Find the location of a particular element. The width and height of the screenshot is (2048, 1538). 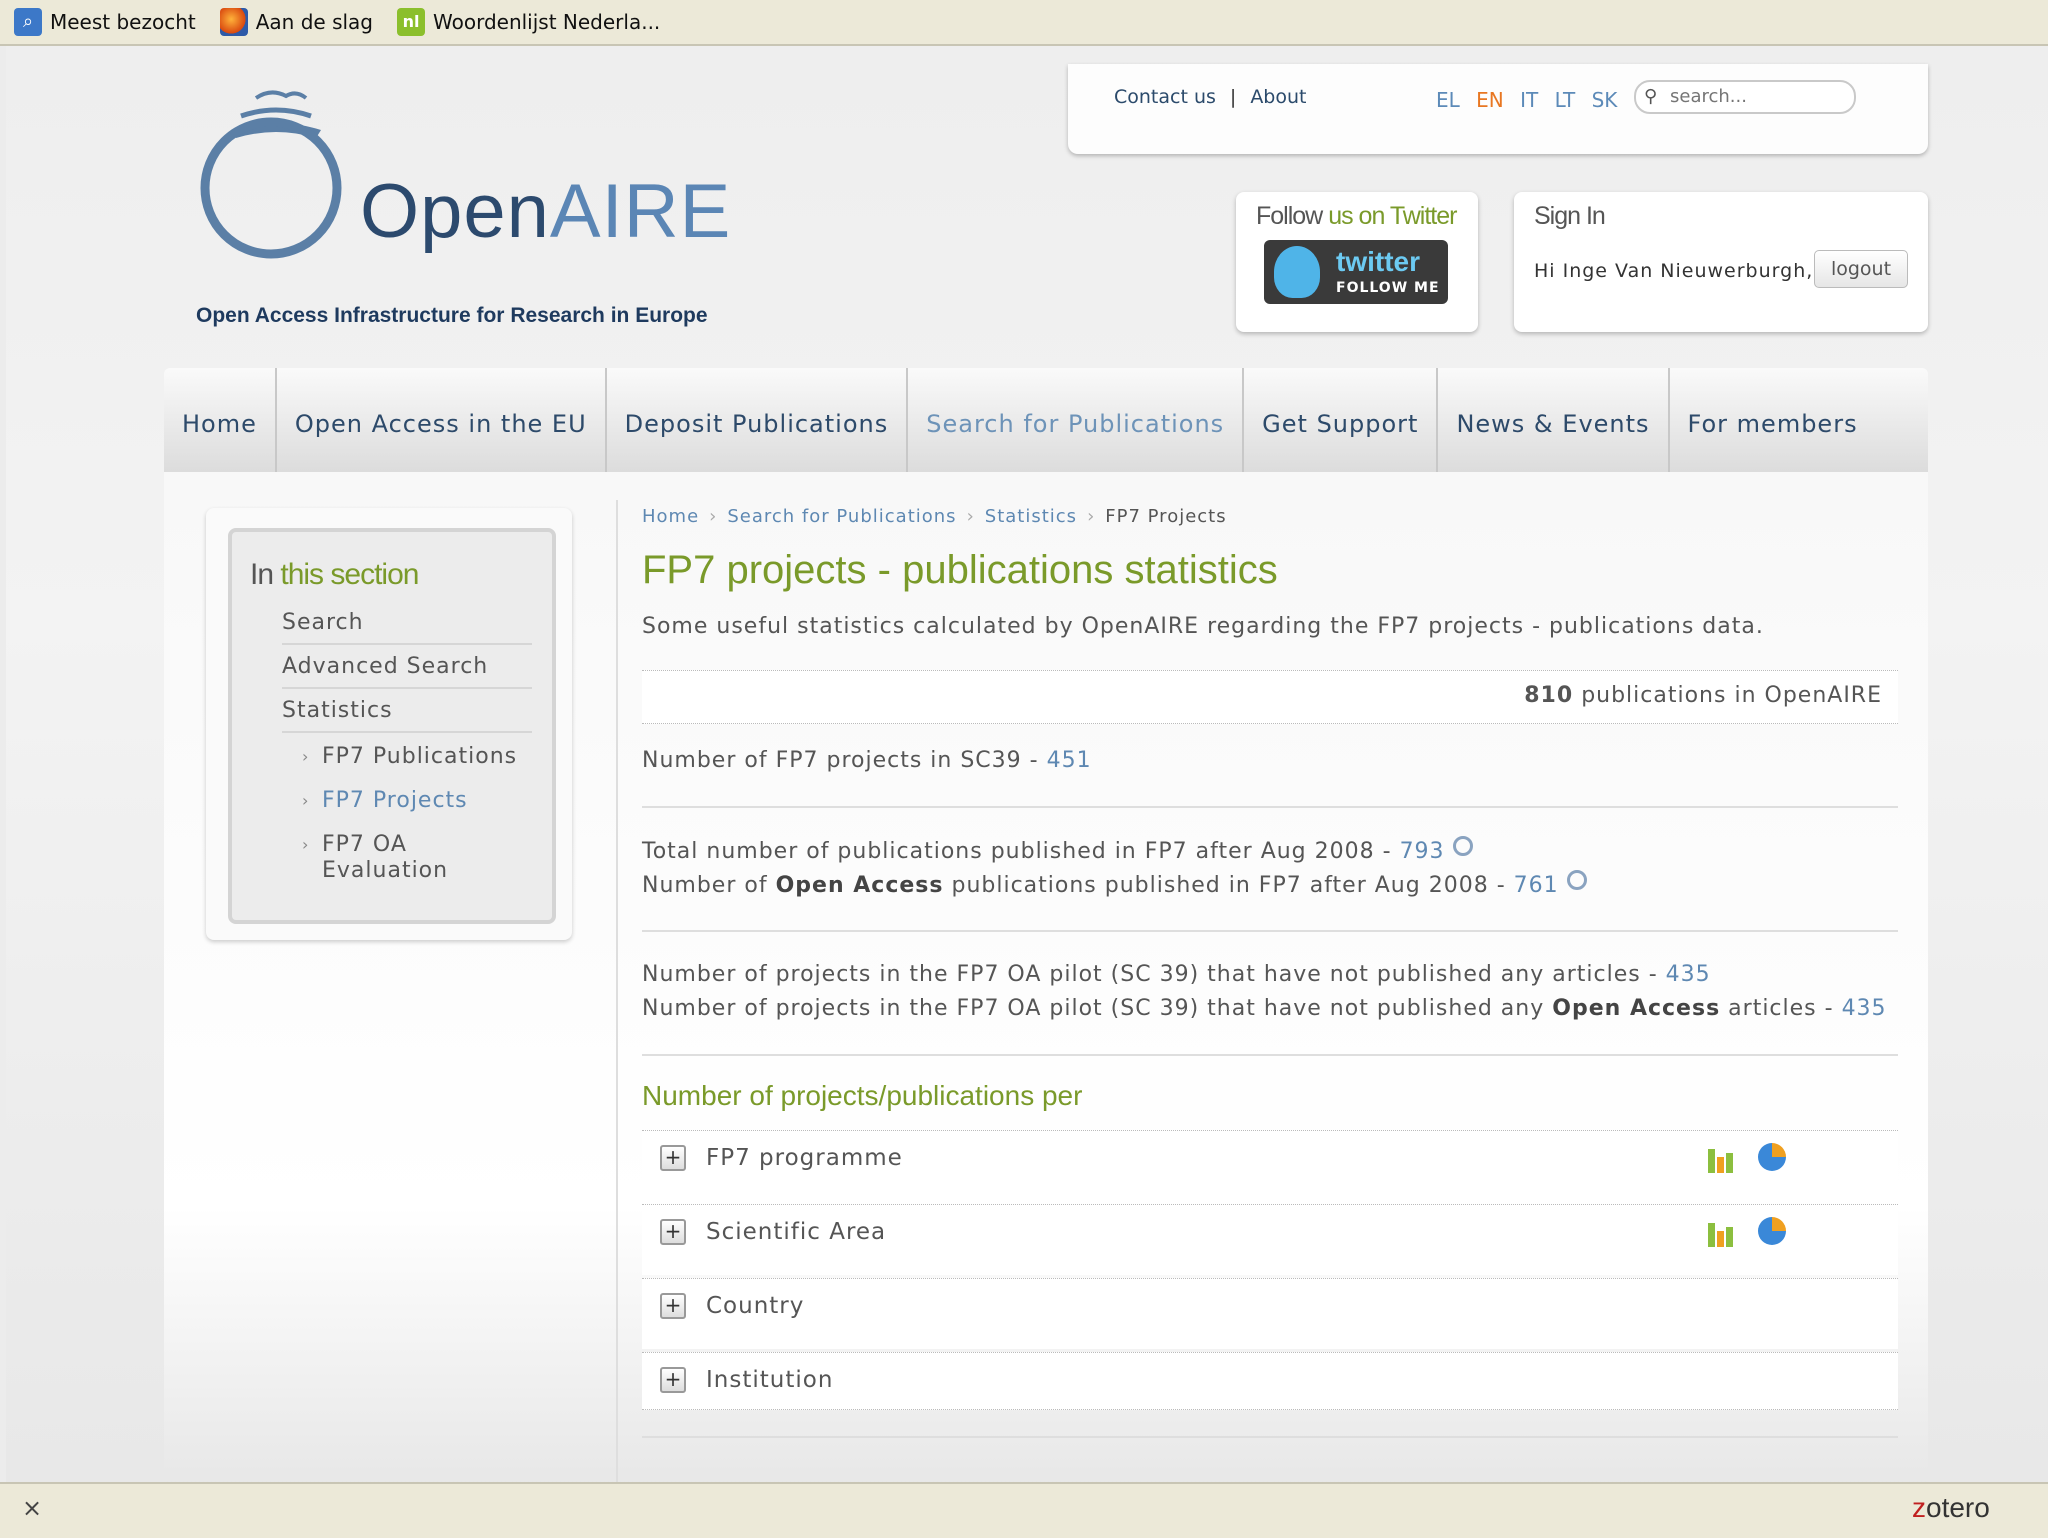

search-input is located at coordinates (1755, 96).